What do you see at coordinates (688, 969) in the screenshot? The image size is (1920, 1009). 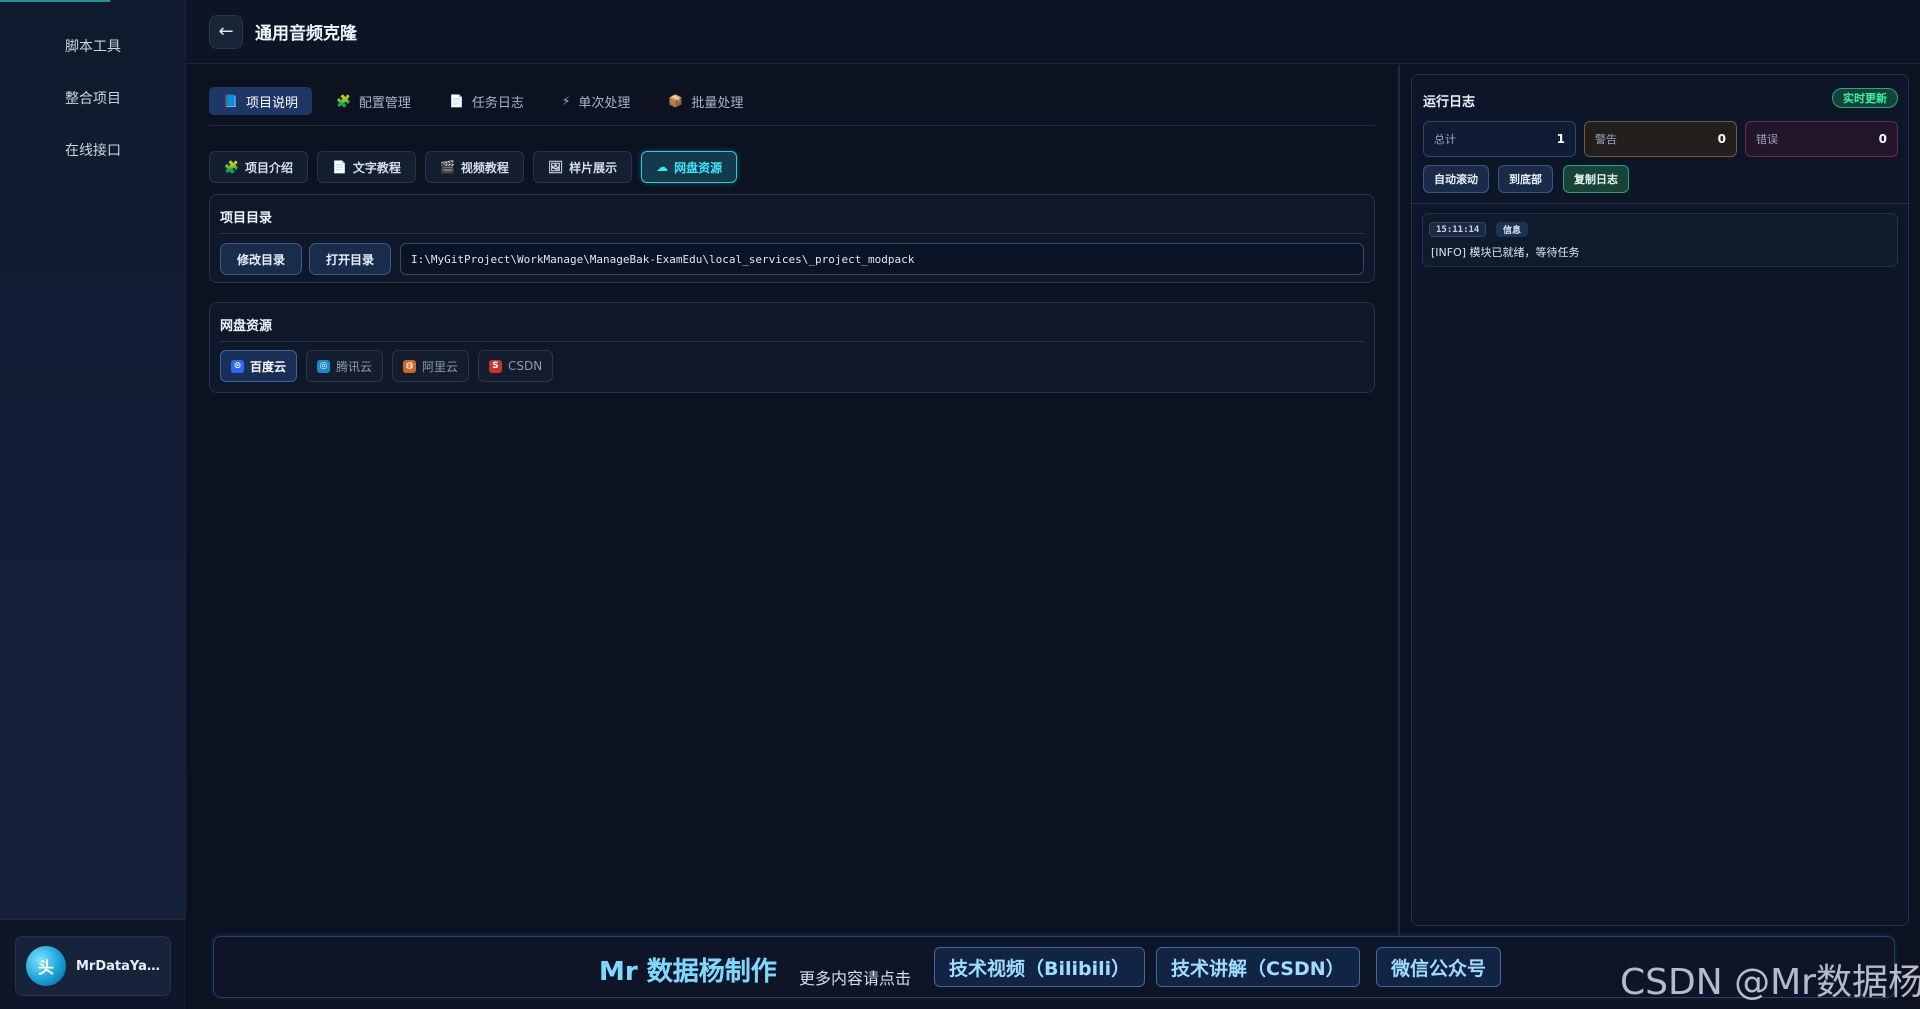 I see `brand-title: Mr 数据杨制作` at bounding box center [688, 969].